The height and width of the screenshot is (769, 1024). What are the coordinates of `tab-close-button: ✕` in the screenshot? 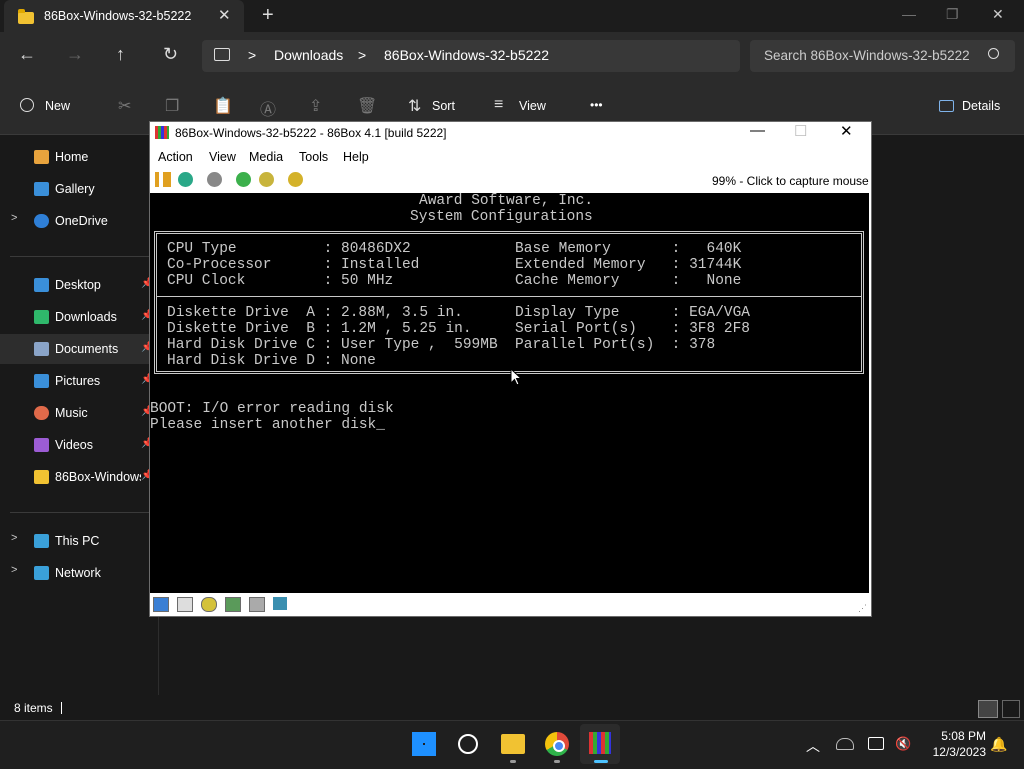 It's located at (224, 15).